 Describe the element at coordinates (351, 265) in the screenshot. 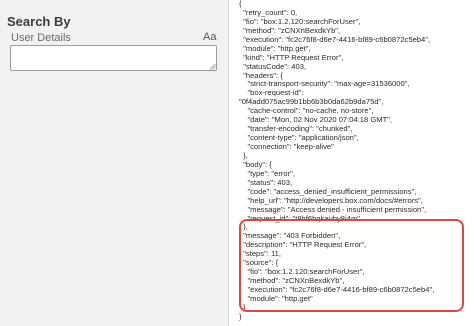

I see `error-highlight-box` at that location.